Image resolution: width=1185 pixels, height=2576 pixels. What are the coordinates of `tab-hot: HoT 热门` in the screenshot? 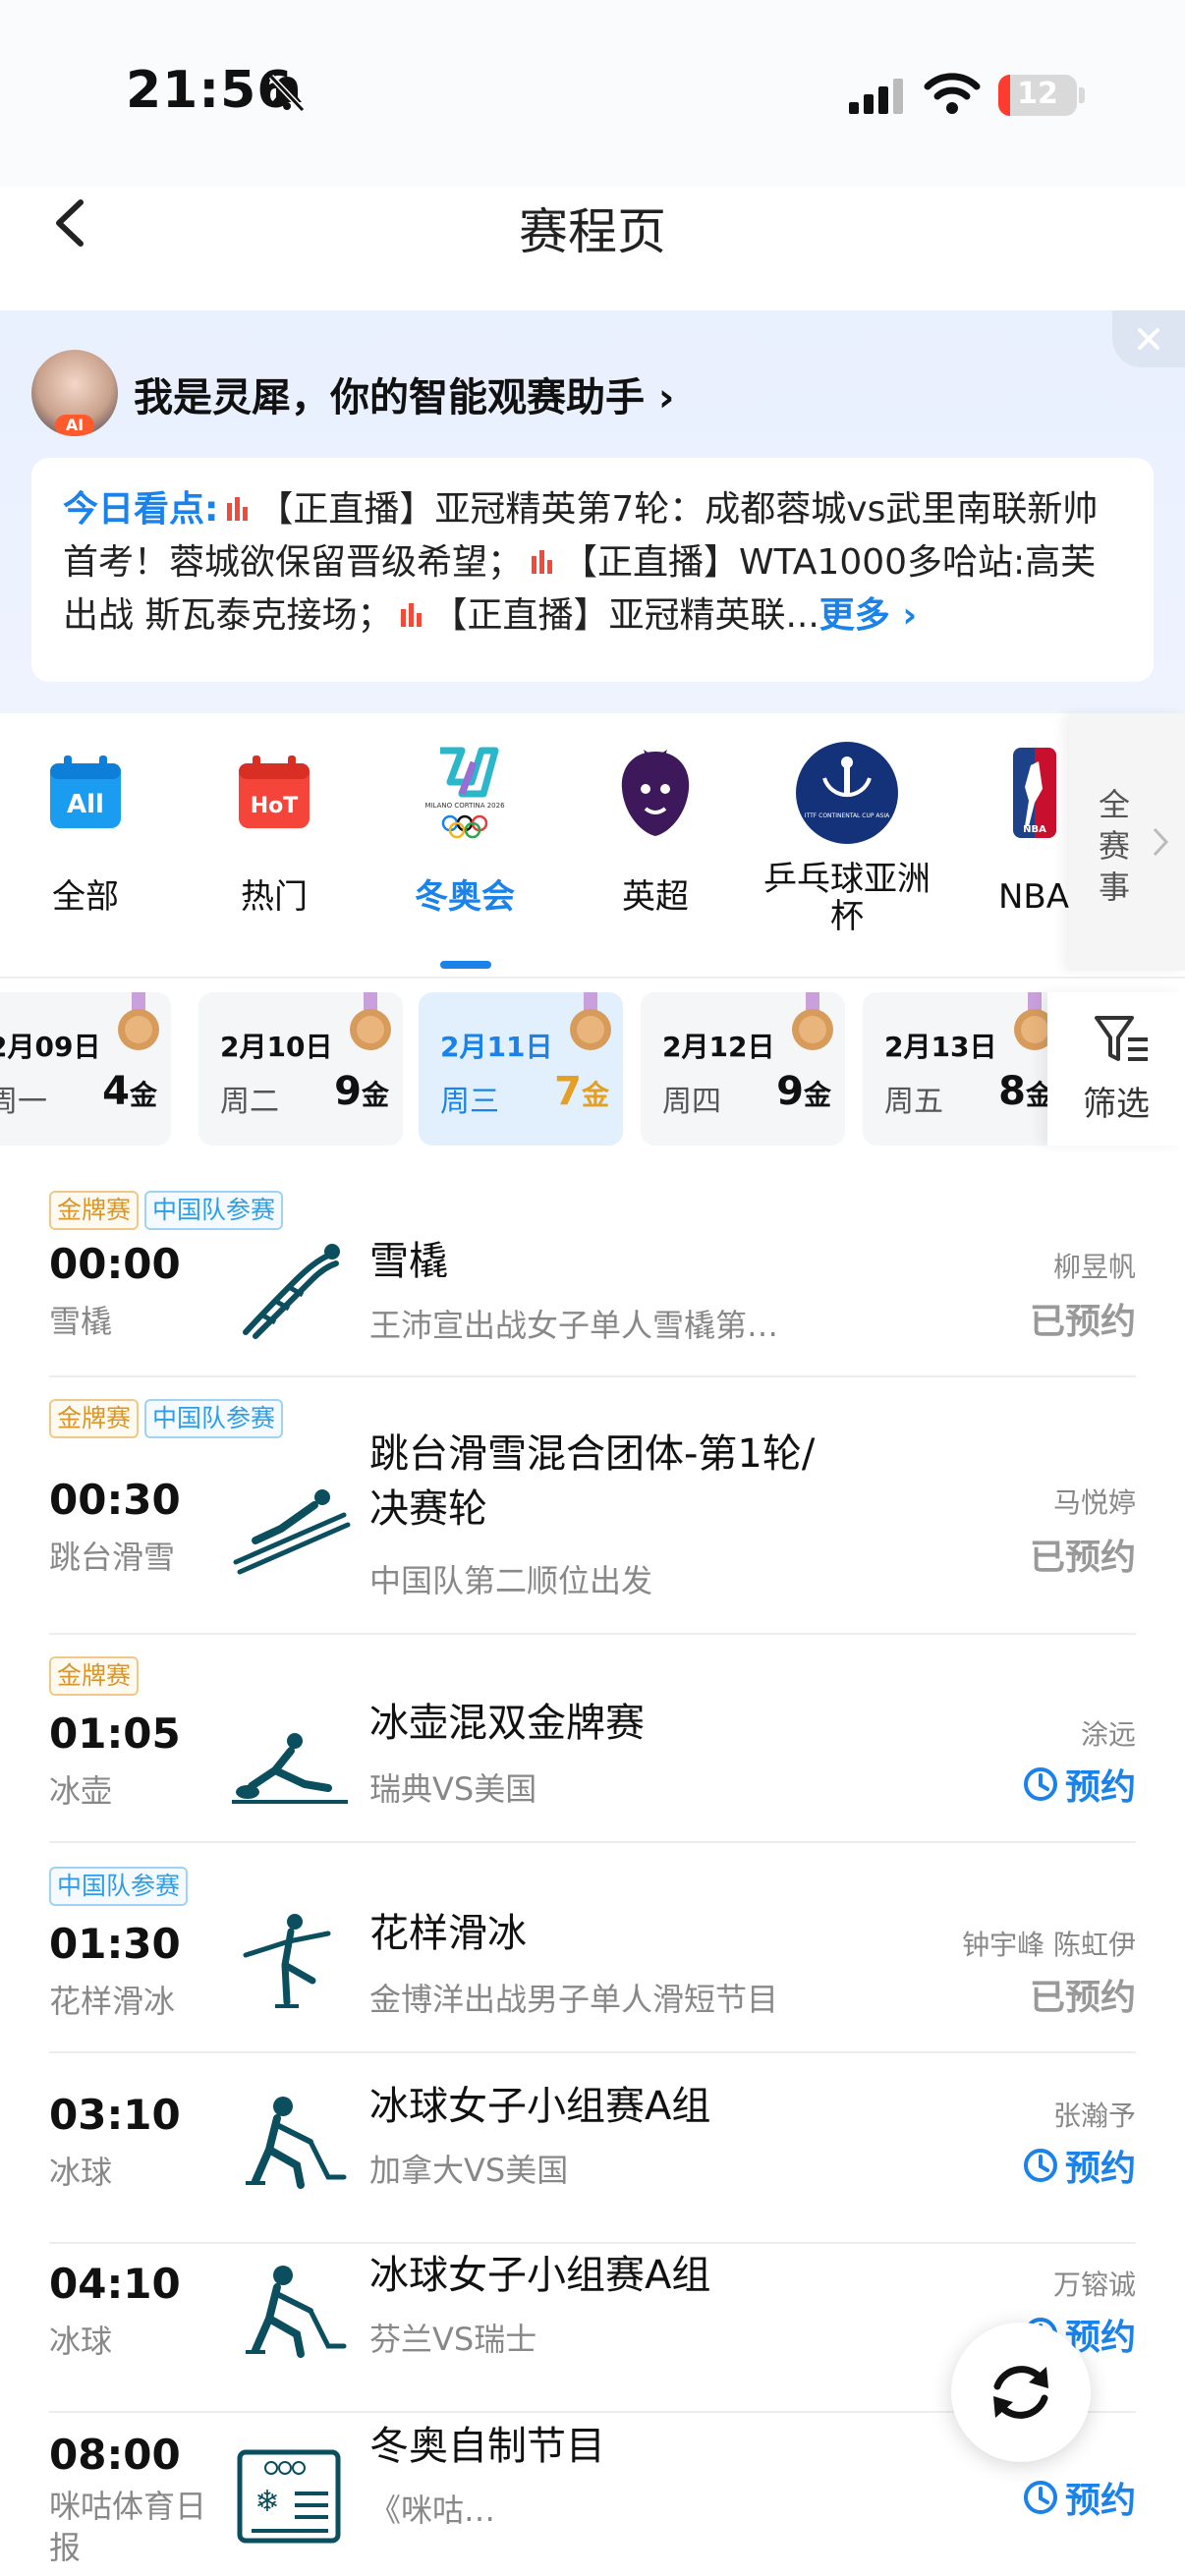 It's located at (274, 846).